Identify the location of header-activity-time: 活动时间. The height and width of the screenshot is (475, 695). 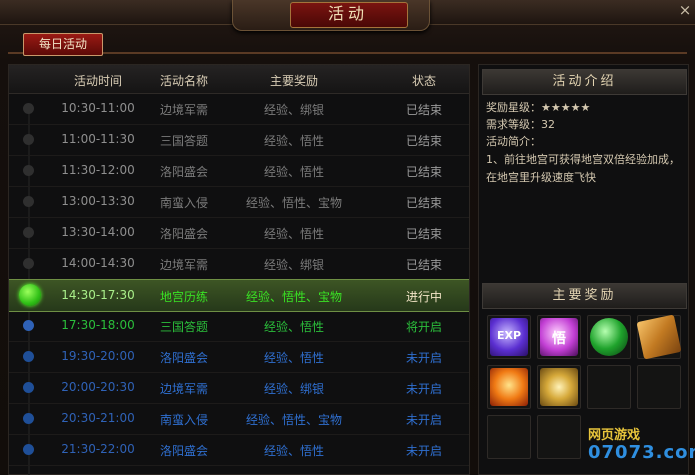
(97, 81).